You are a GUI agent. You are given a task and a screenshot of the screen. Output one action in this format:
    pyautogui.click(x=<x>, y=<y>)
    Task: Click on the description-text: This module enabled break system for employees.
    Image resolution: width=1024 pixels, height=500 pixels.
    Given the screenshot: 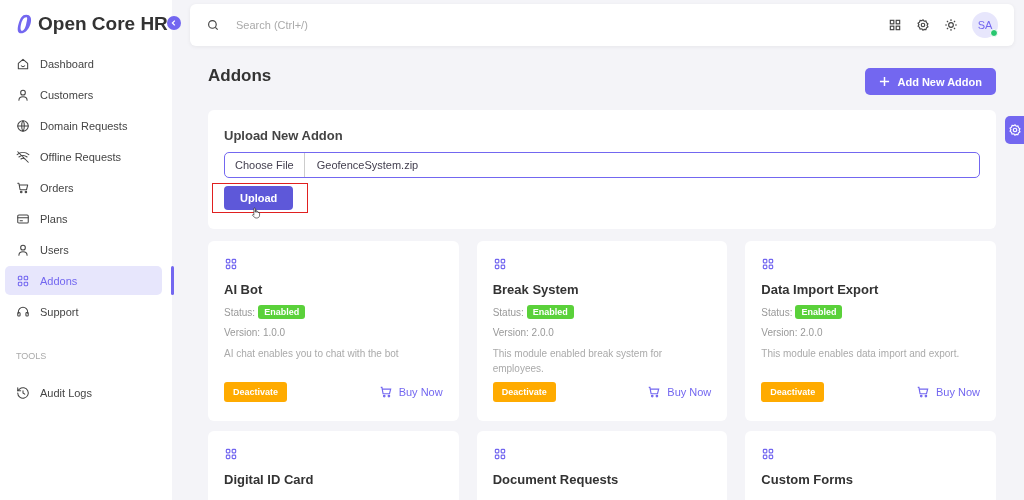 What is the action you would take?
    pyautogui.click(x=578, y=360)
    